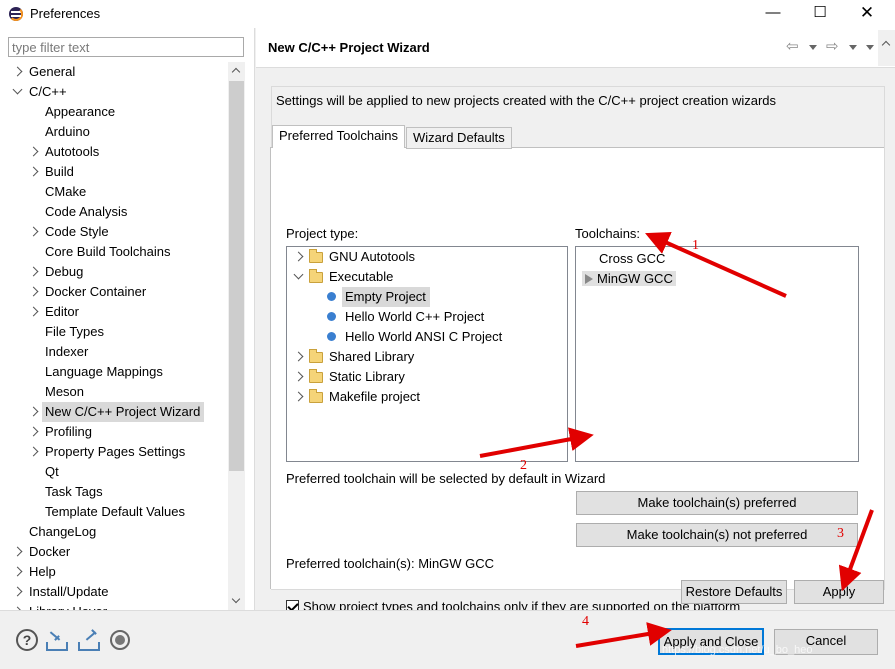 This screenshot has height=669, width=895. I want to click on dialog-button-bar: ? Apply and Close Cancel, so click(447, 639).